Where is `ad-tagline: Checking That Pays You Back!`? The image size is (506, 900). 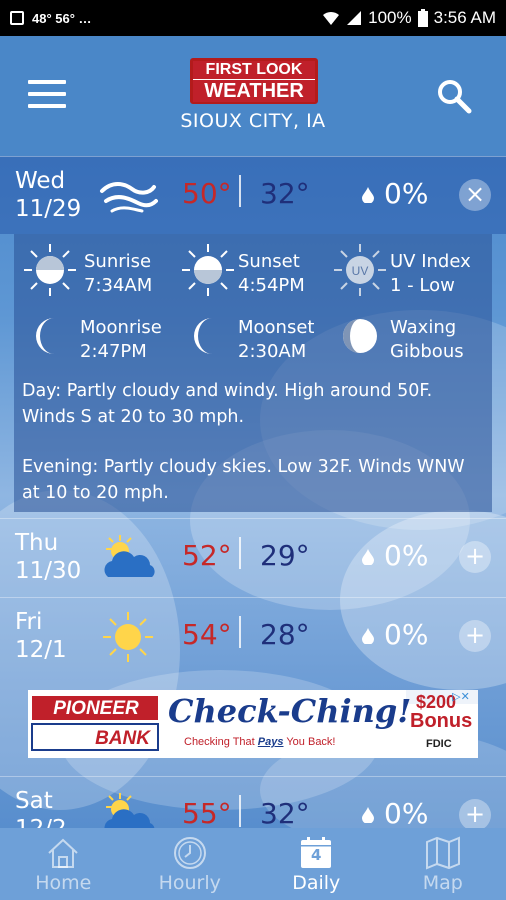 ad-tagline: Checking That Pays You Back! is located at coordinates (260, 742).